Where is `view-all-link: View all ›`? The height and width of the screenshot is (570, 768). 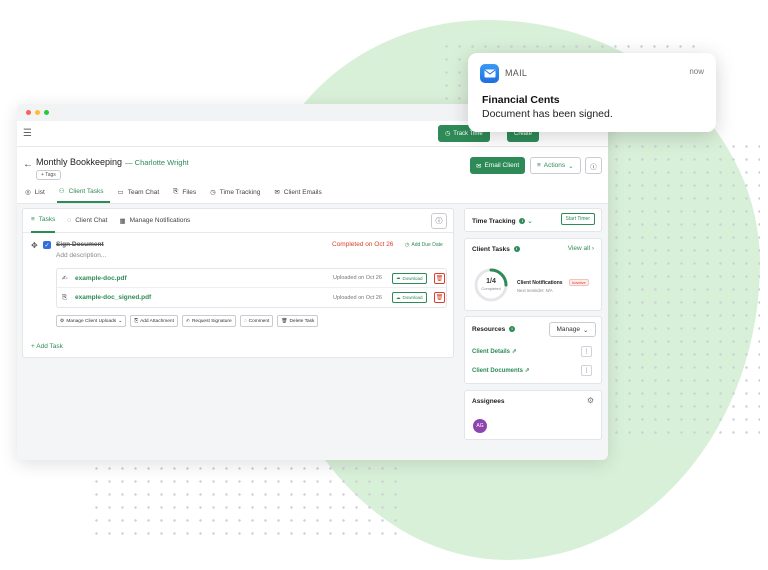 view-all-link: View all › is located at coordinates (581, 248).